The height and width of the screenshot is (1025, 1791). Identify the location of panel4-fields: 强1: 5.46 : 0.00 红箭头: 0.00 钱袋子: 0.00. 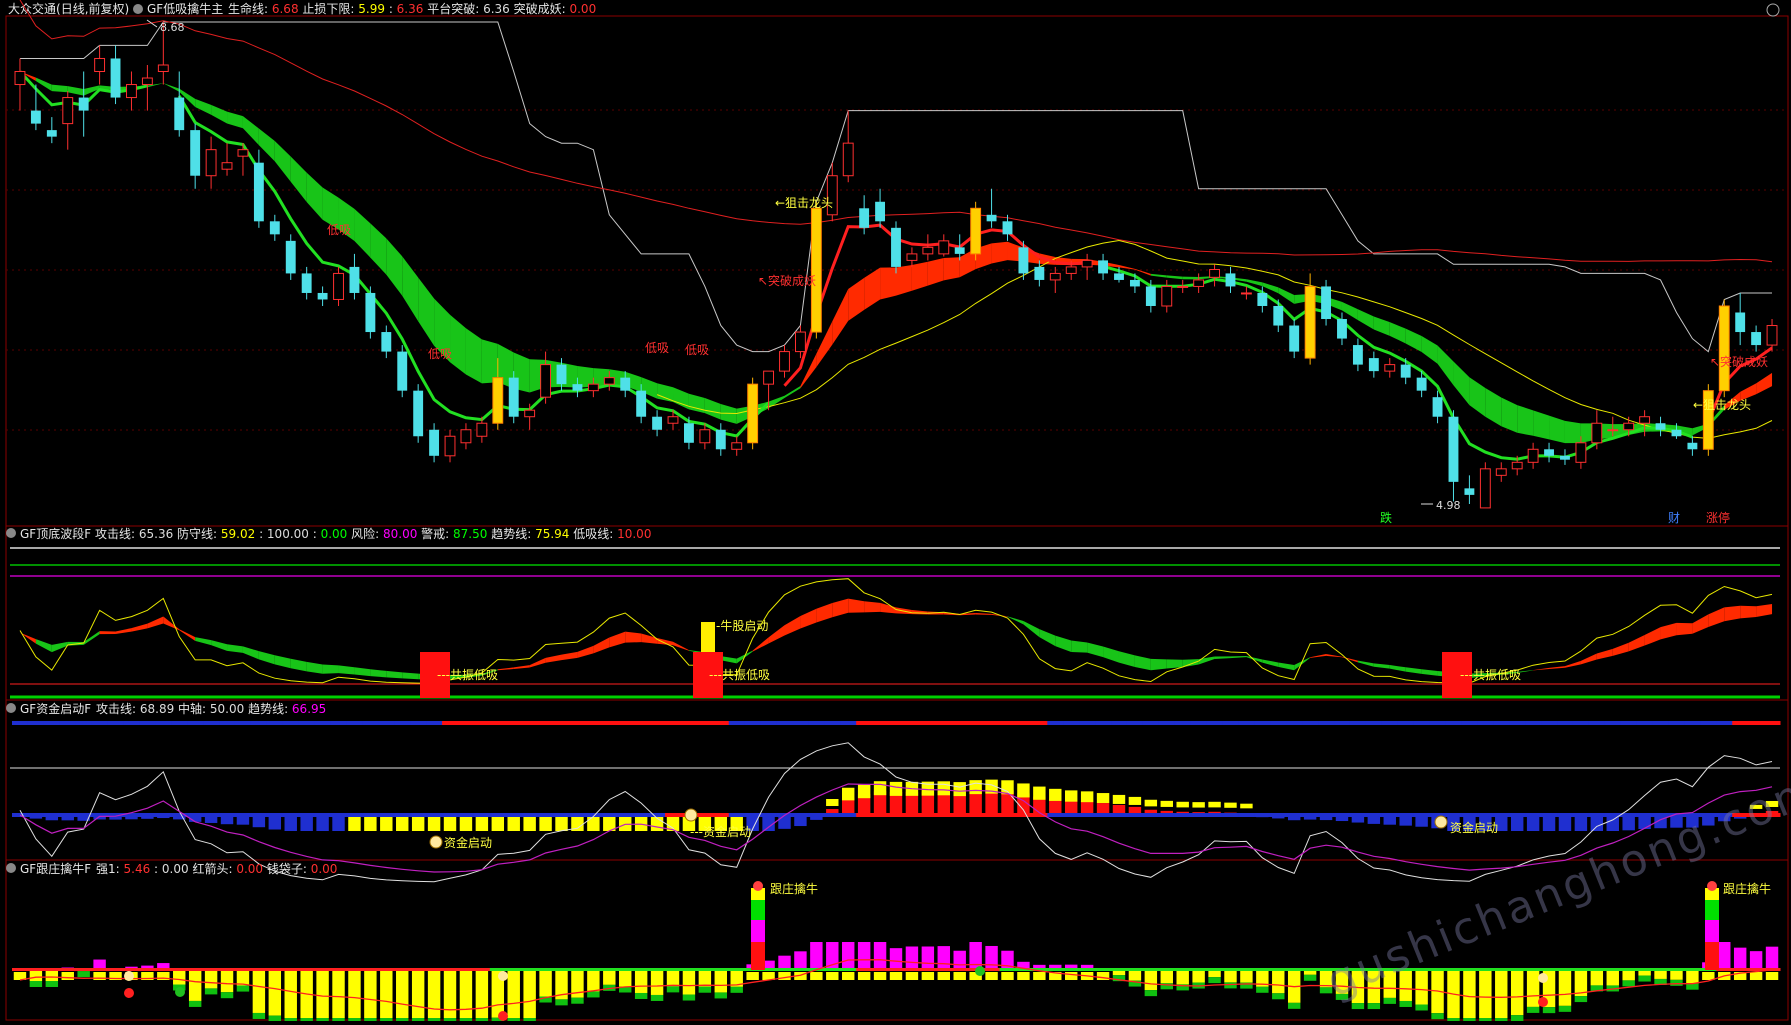
(216, 868).